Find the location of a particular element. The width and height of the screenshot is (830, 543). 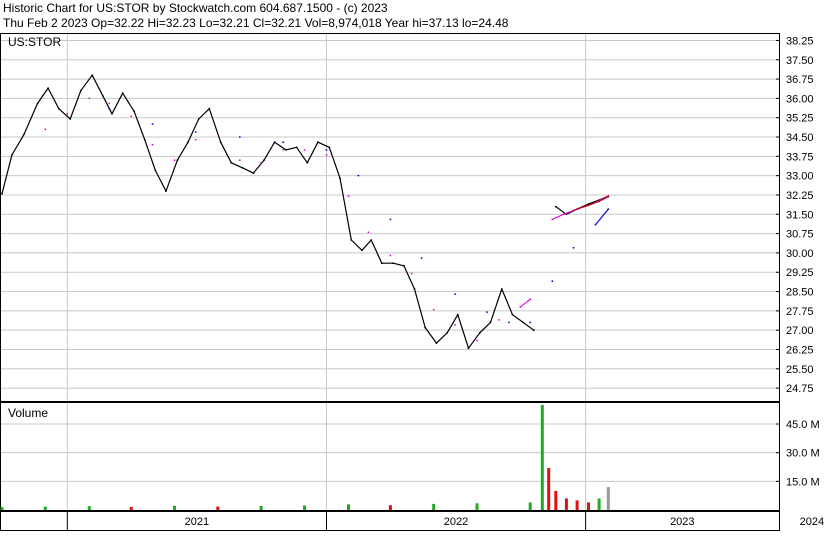

price-tick-label: 32.25 is located at coordinates (800, 196).